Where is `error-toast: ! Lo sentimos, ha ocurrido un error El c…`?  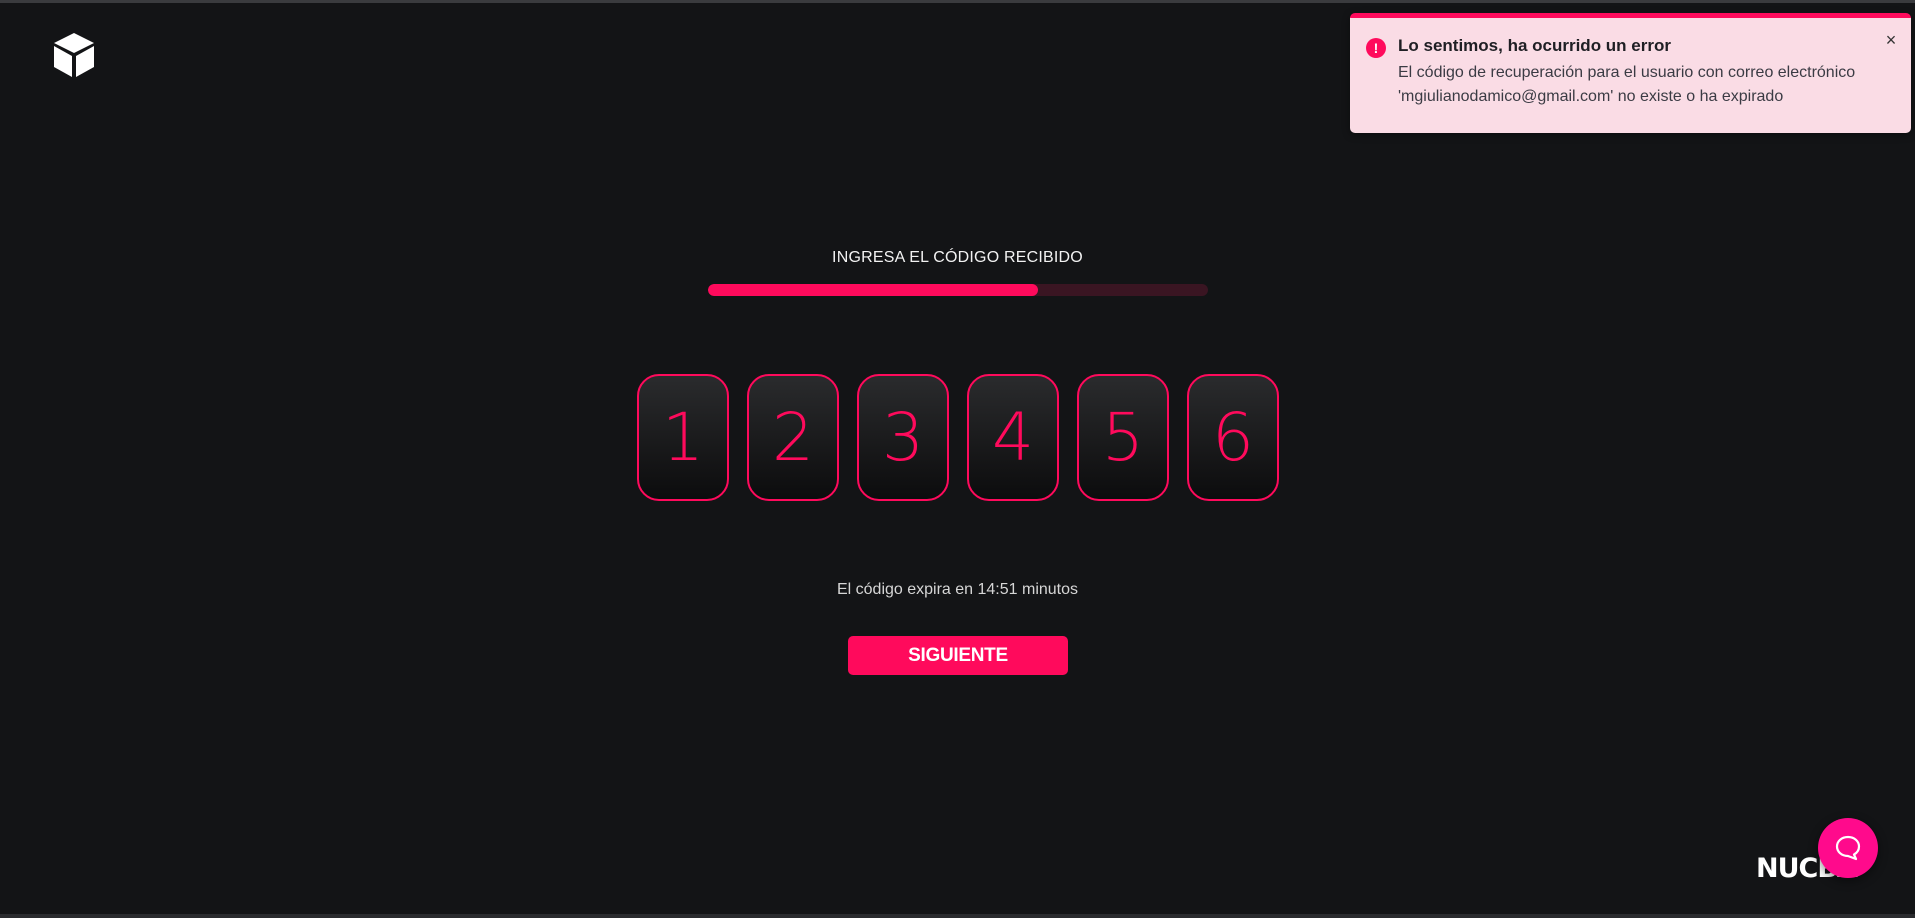
error-toast: ! Lo sentimos, ha ocurrido un error El c… is located at coordinates (1630, 73).